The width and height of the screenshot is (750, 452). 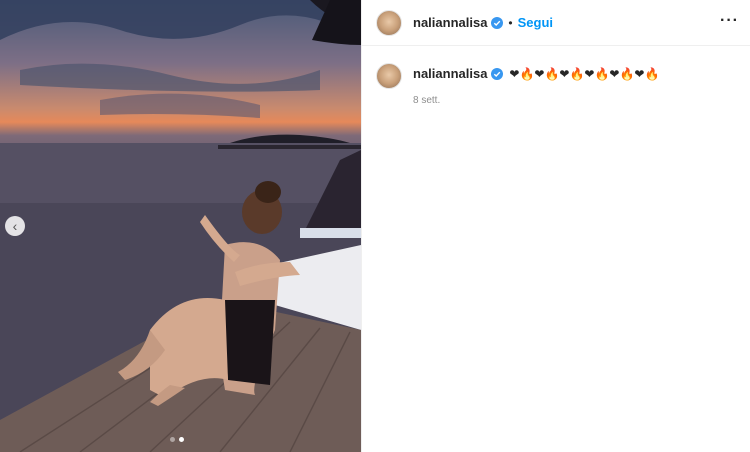 What do you see at coordinates (177, 439) in the screenshot?
I see `carousel-indicator` at bounding box center [177, 439].